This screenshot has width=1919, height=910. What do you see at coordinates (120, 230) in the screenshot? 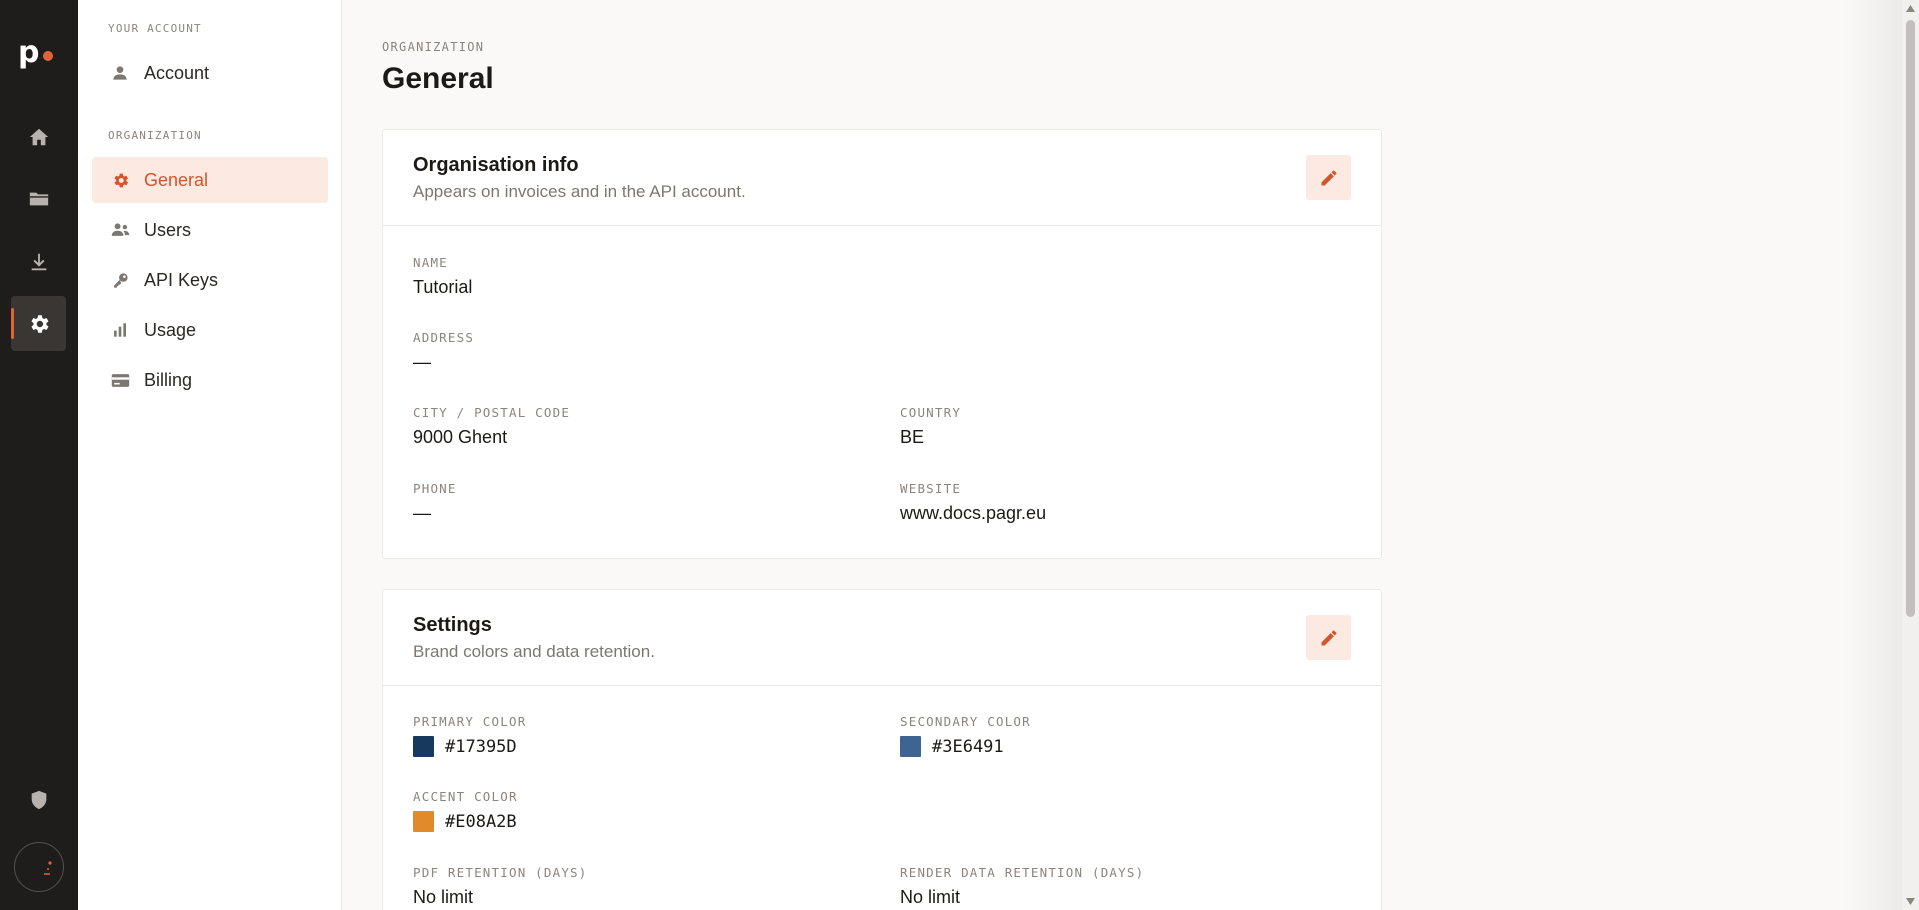
I see `users-icon` at bounding box center [120, 230].